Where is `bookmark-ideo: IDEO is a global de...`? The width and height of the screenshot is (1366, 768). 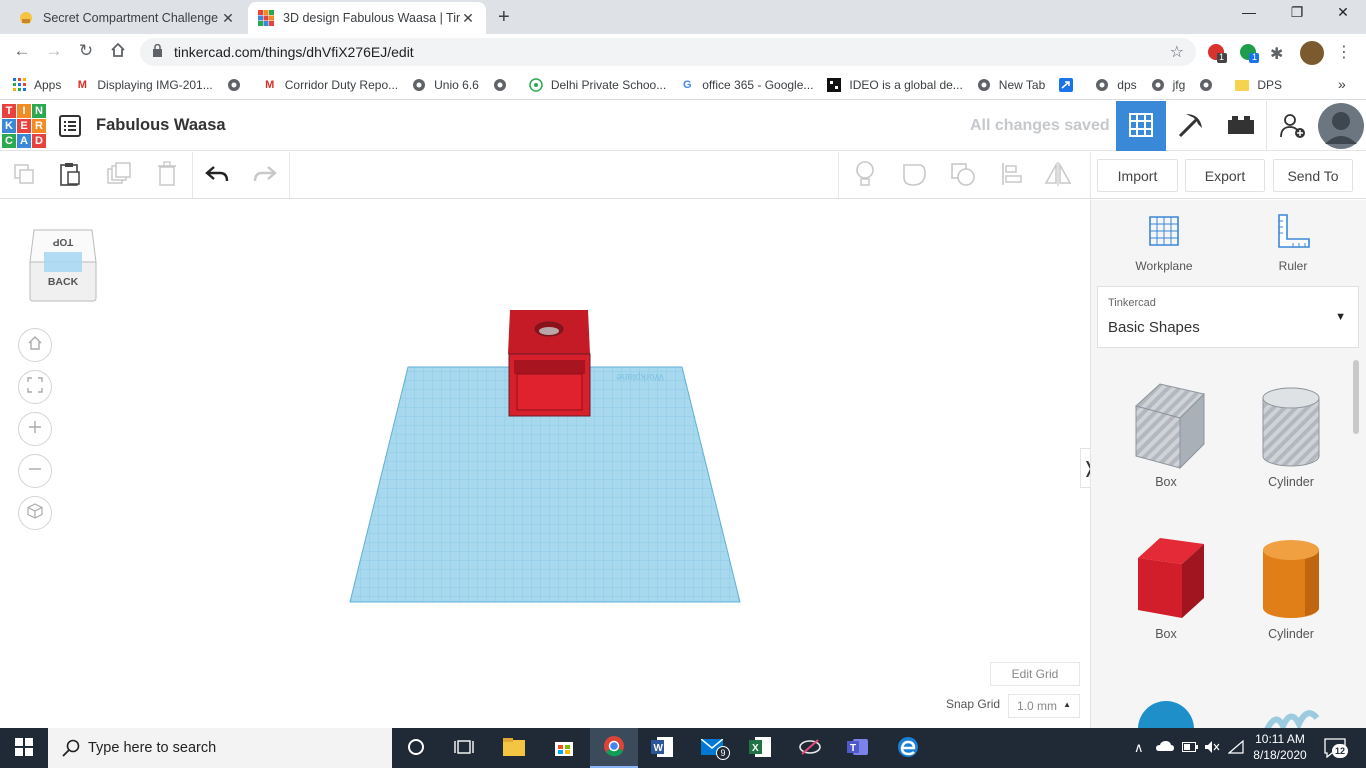 bookmark-ideo: IDEO is a global de... is located at coordinates (895, 84).